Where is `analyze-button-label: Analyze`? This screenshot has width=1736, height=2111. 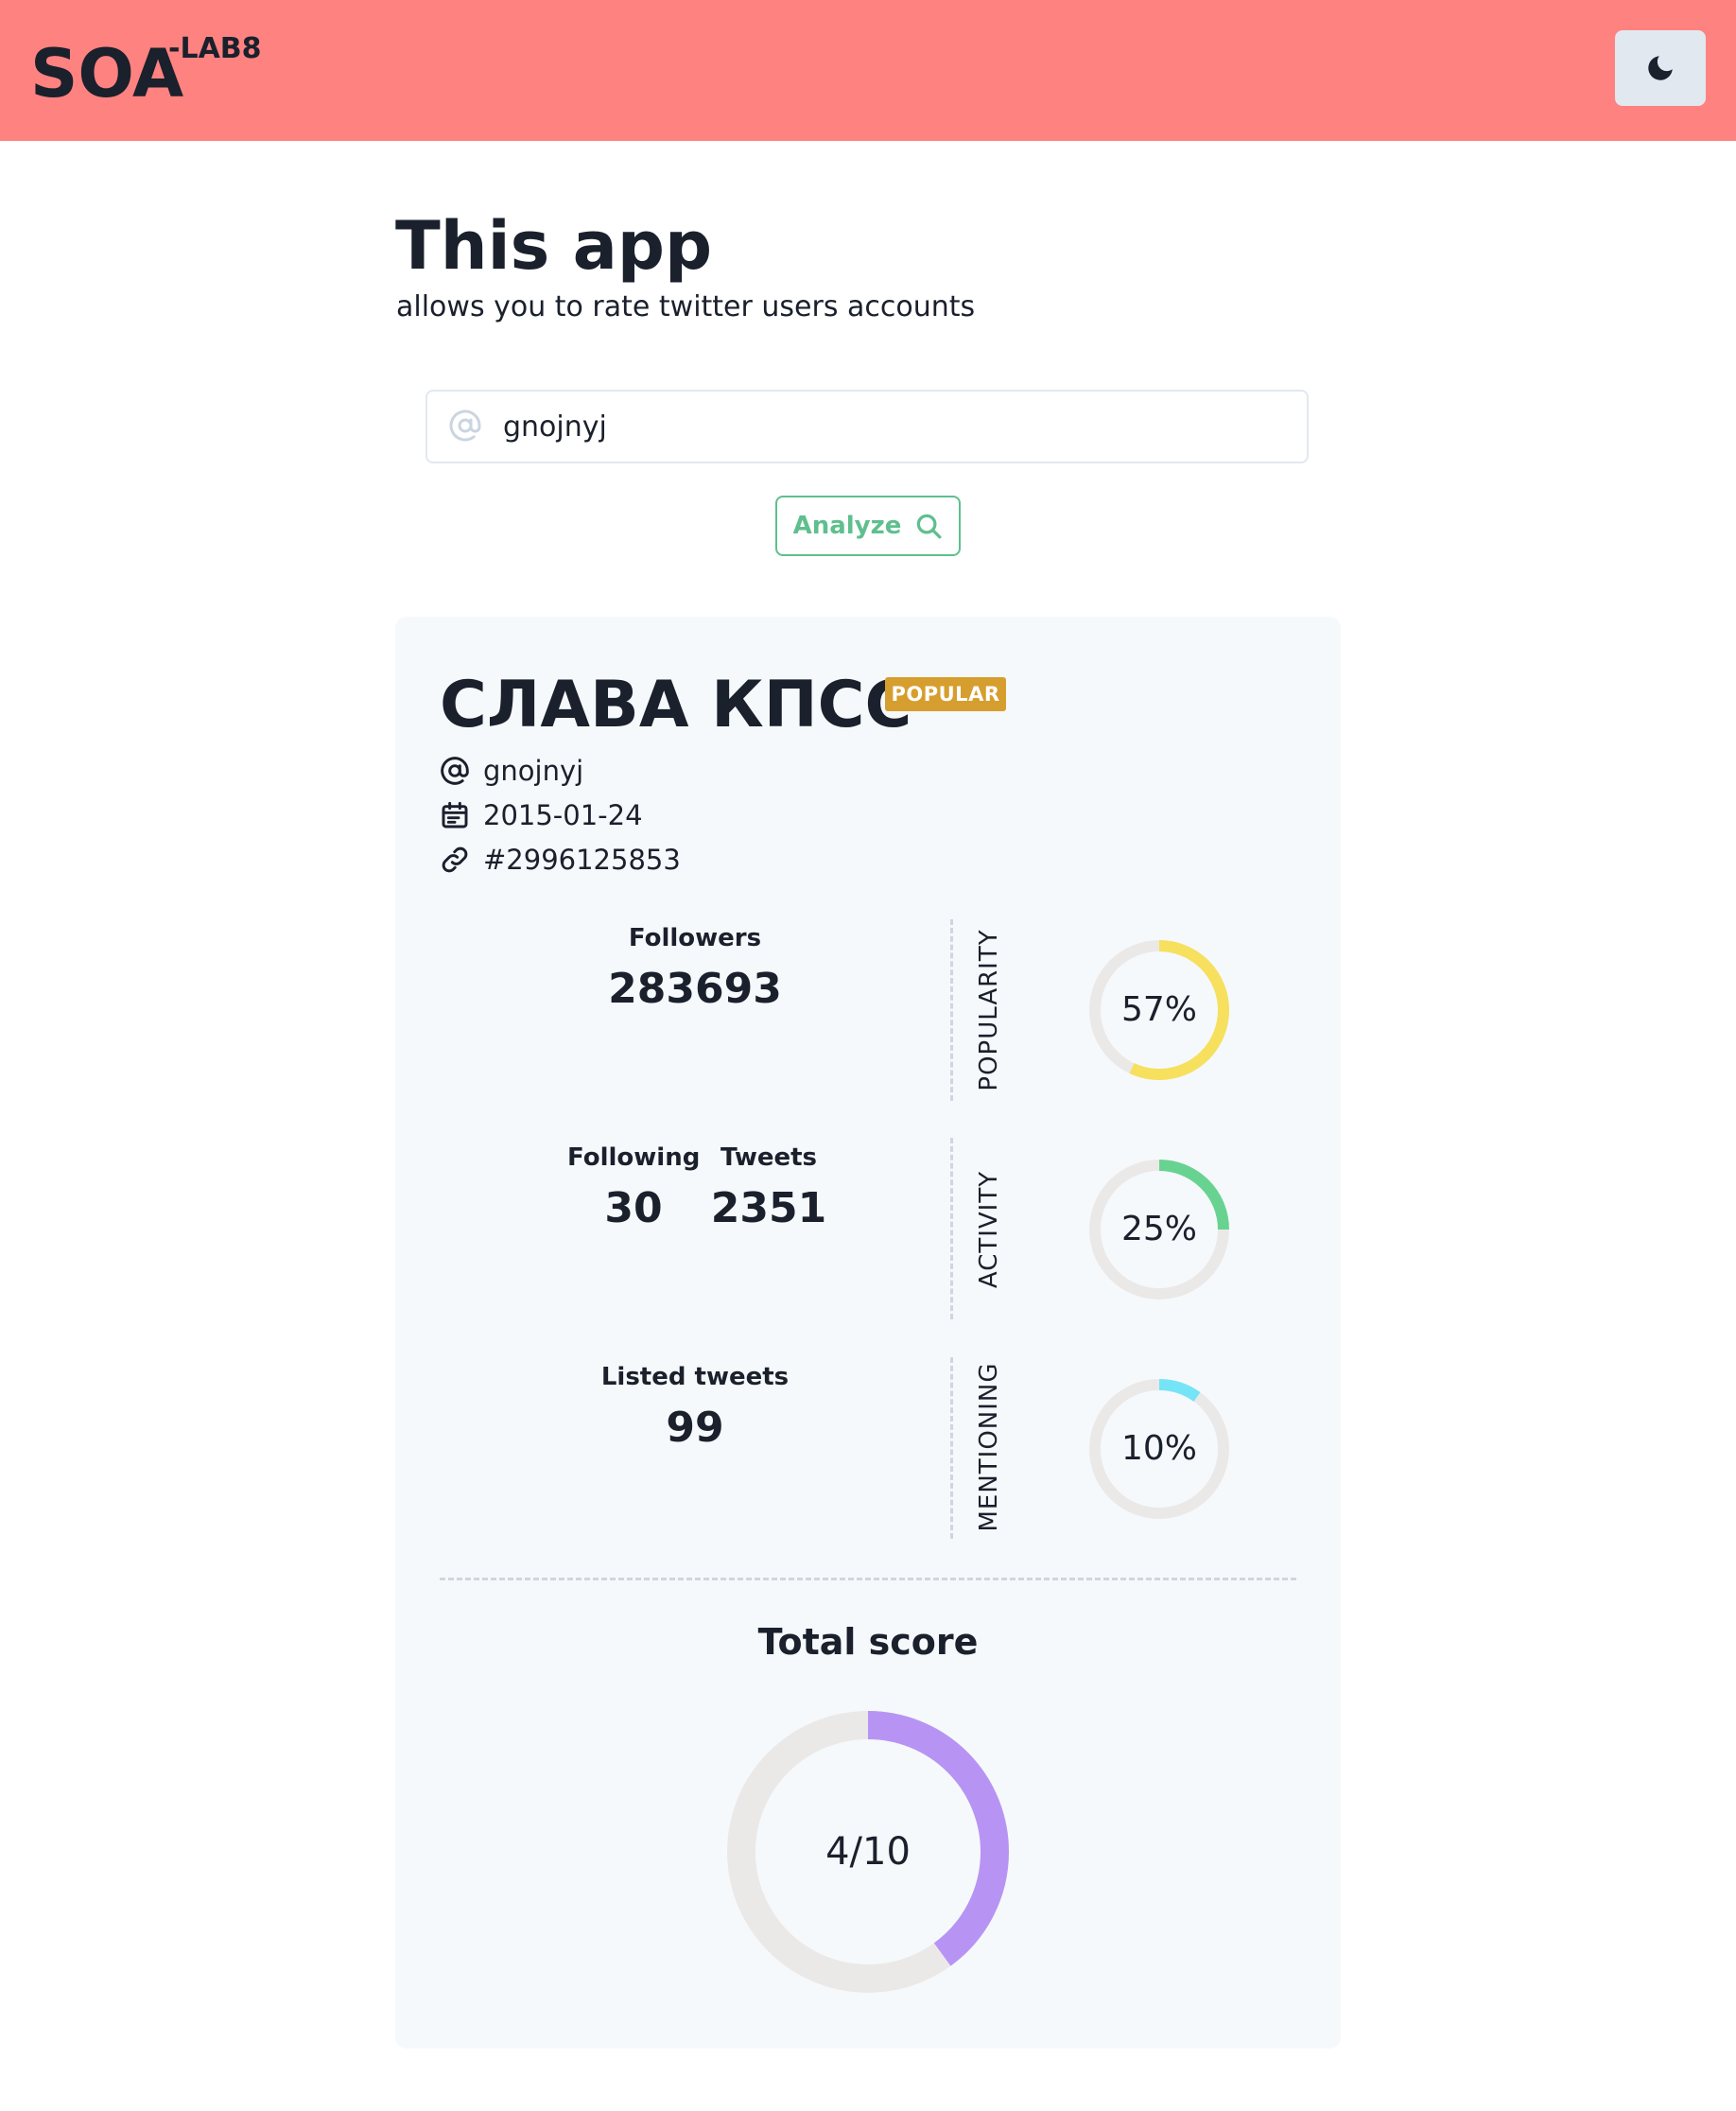
analyze-button-label: Analyze is located at coordinates (847, 526).